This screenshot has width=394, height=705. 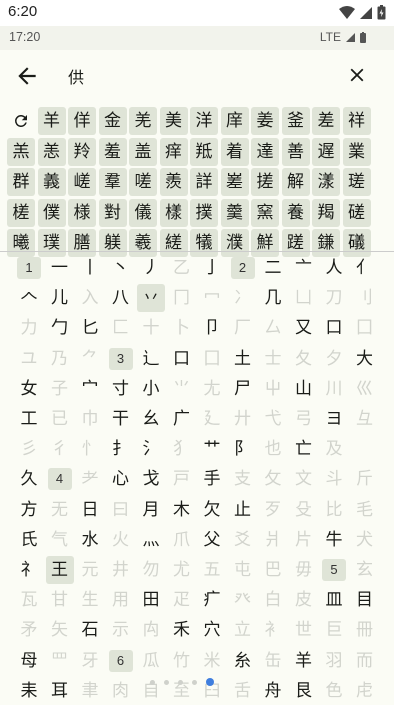 What do you see at coordinates (243, 479) in the screenshot?
I see `radical-key: 支` at bounding box center [243, 479].